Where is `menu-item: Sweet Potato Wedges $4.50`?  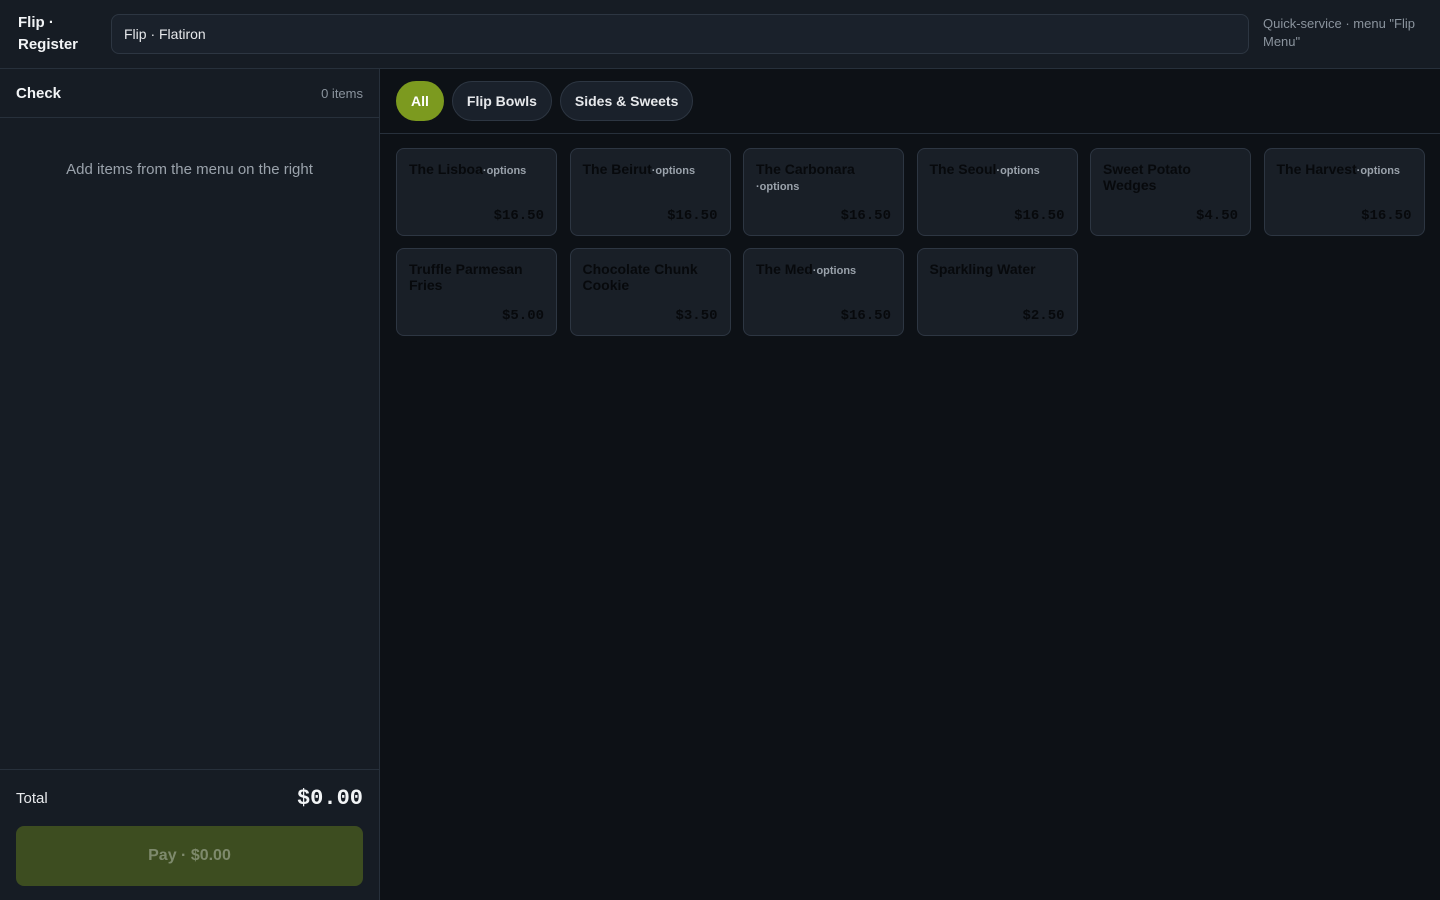
menu-item: Sweet Potato Wedges $4.50 is located at coordinates (1170, 192).